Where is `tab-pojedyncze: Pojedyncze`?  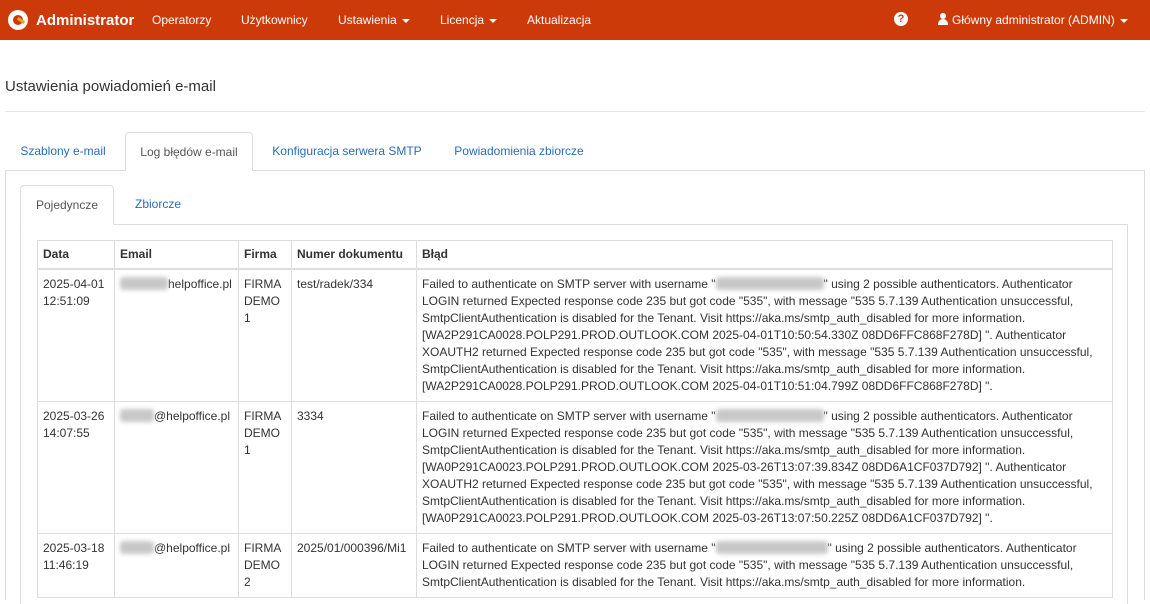 tab-pojedyncze: Pojedyncze is located at coordinates (67, 205).